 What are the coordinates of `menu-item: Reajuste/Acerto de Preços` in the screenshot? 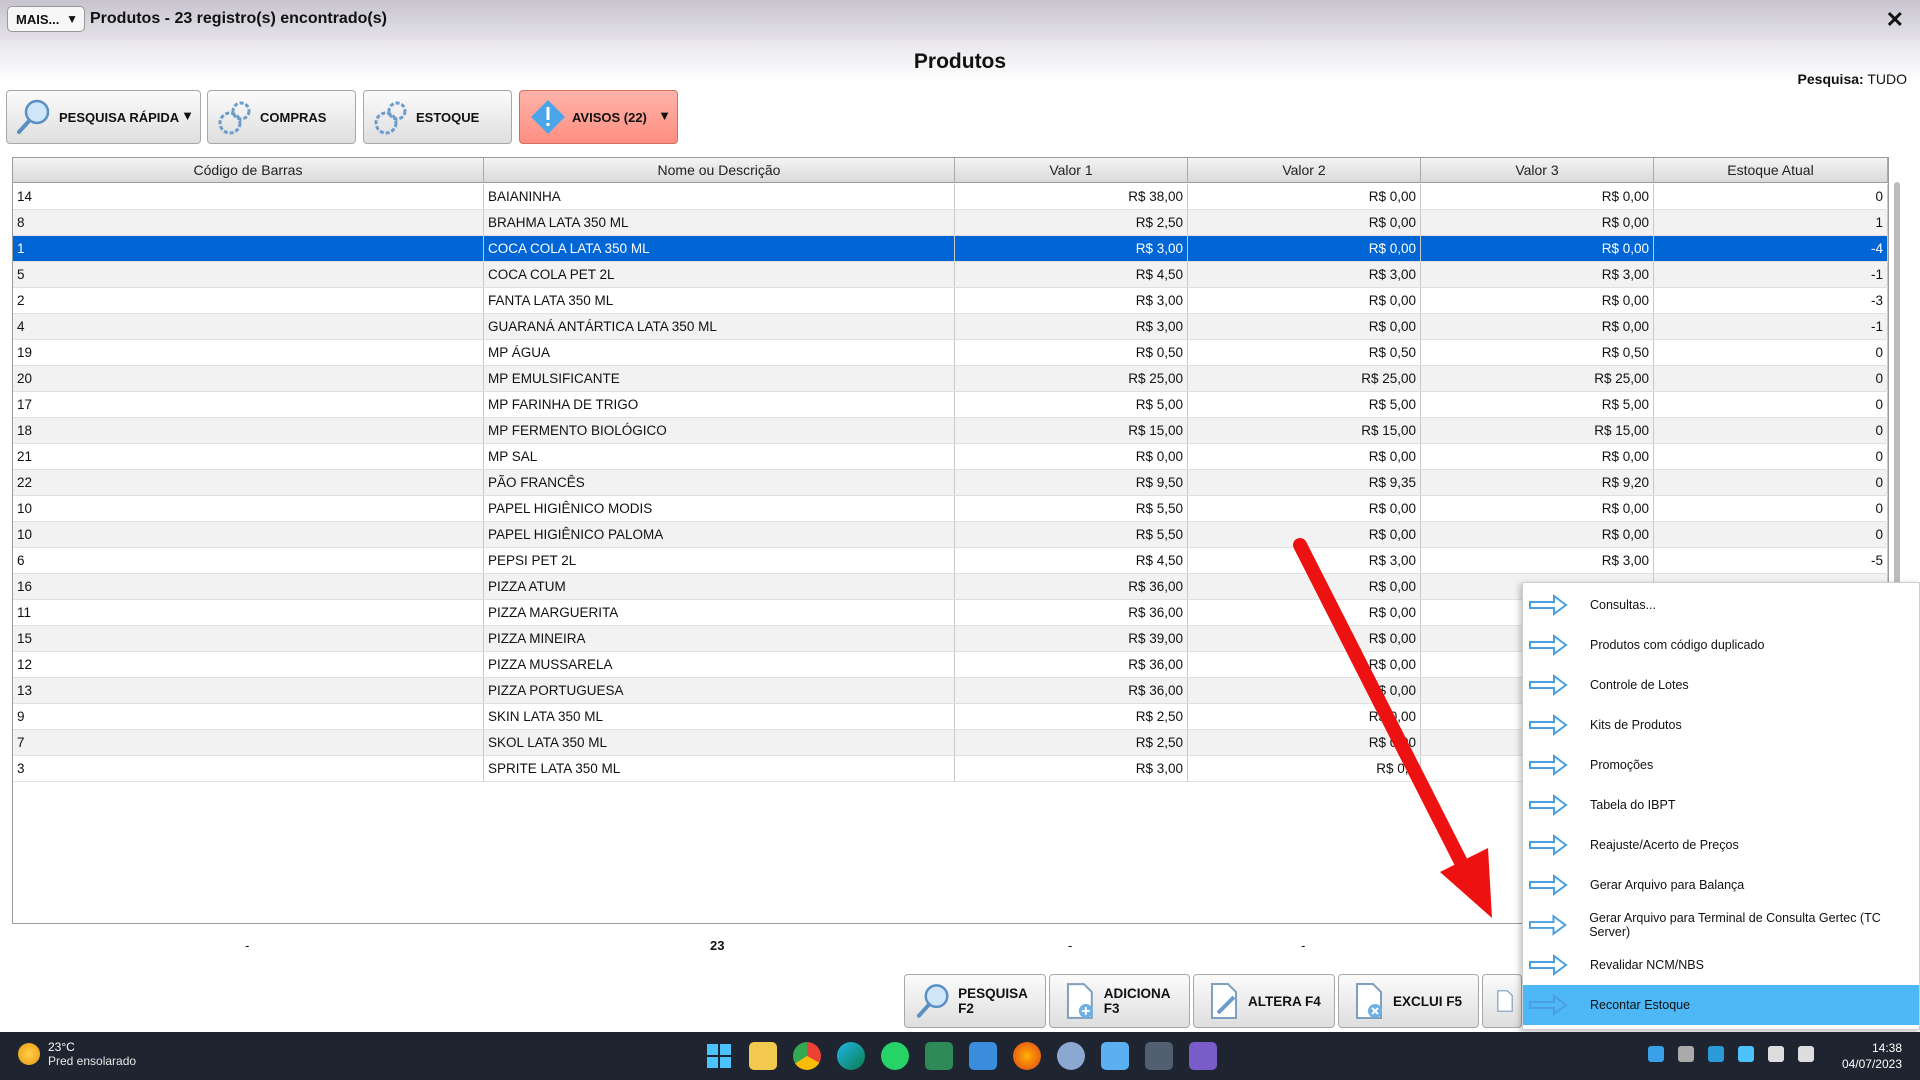 It's located at (1721, 845).